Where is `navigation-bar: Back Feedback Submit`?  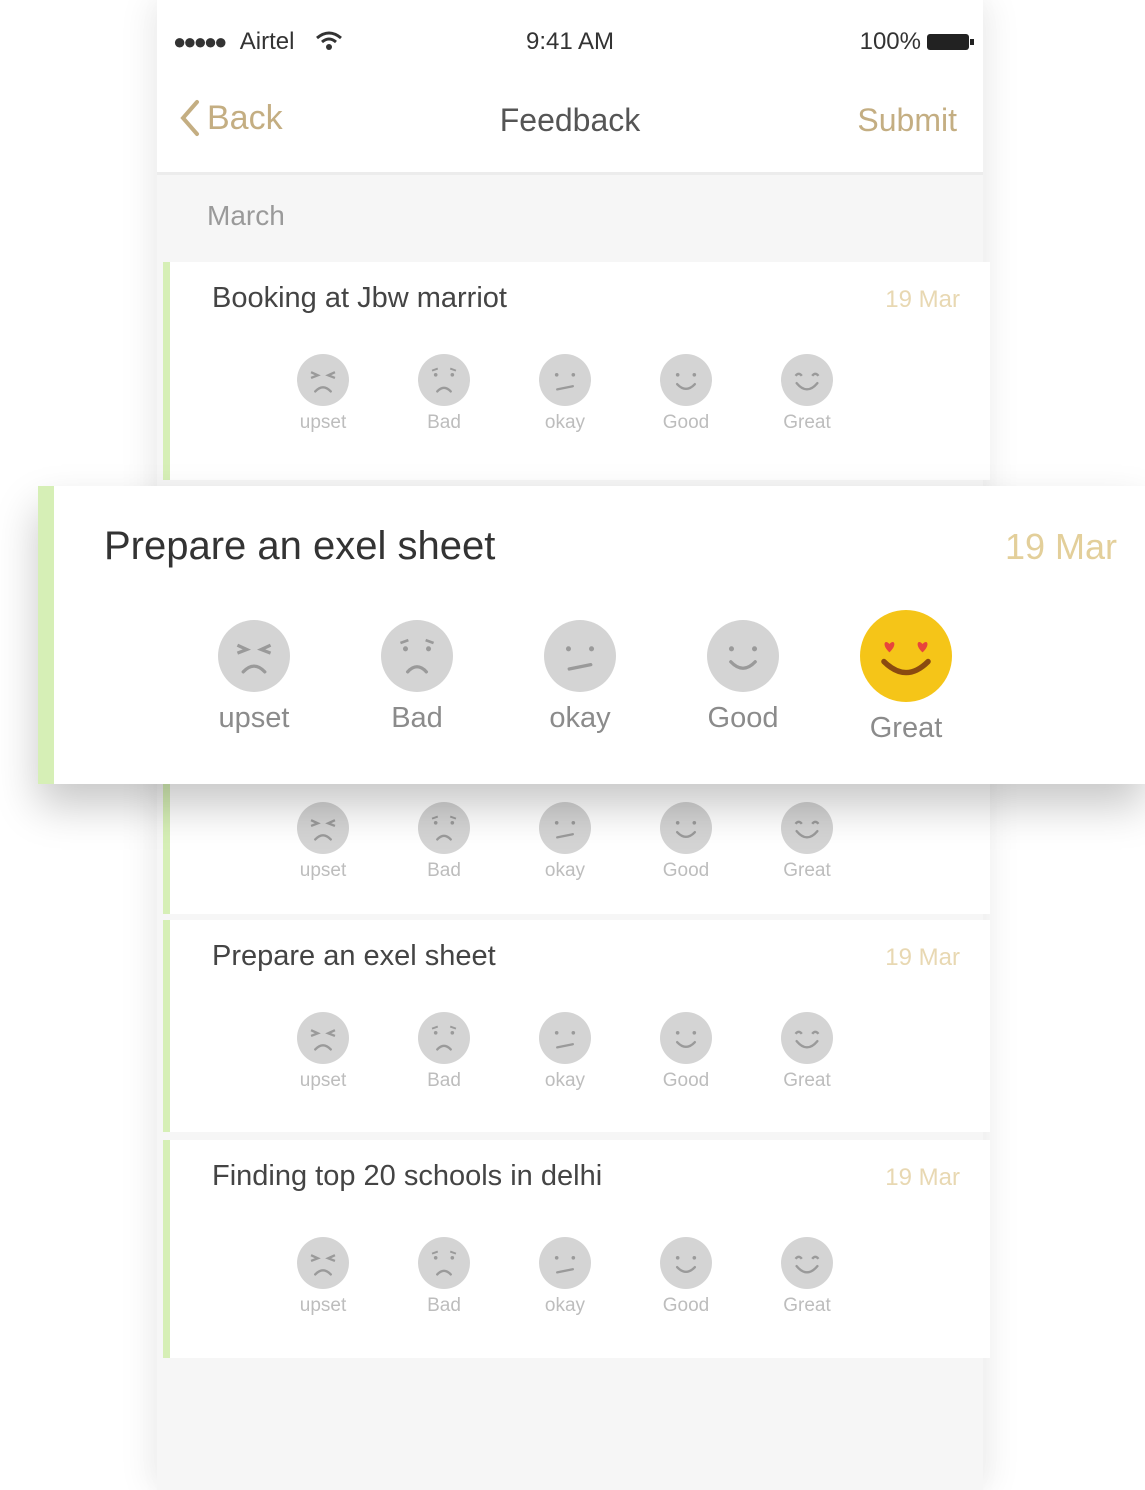
navigation-bar: Back Feedback Submit is located at coordinates (570, 127).